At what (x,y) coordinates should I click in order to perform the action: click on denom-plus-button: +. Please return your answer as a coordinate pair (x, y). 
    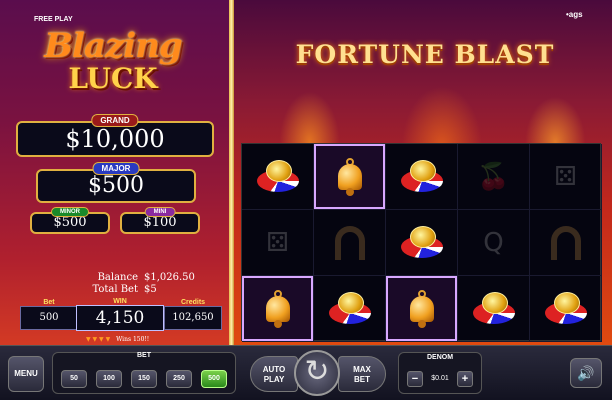
    Looking at the image, I should click on (465, 379).